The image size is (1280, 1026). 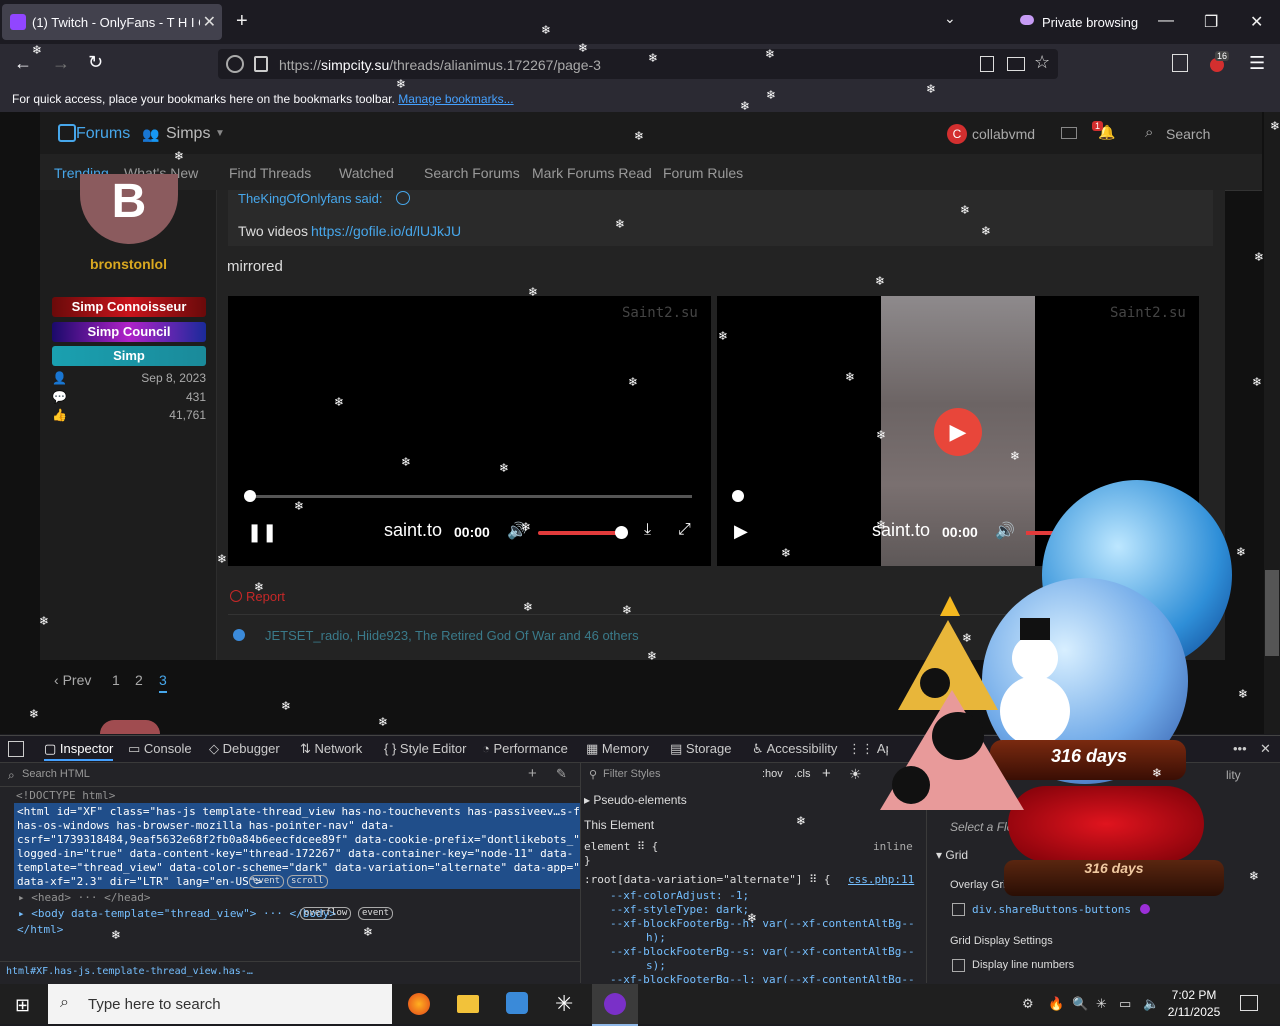 What do you see at coordinates (425, 748) in the screenshot?
I see `devtools-tab-style-editor: { } Style Editor` at bounding box center [425, 748].